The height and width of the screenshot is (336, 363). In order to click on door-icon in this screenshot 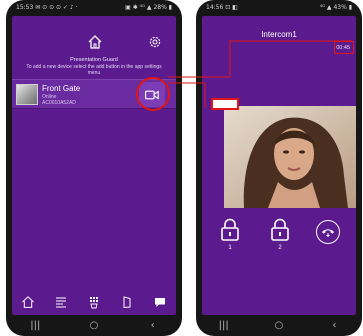, I will do `click(127, 302)`.